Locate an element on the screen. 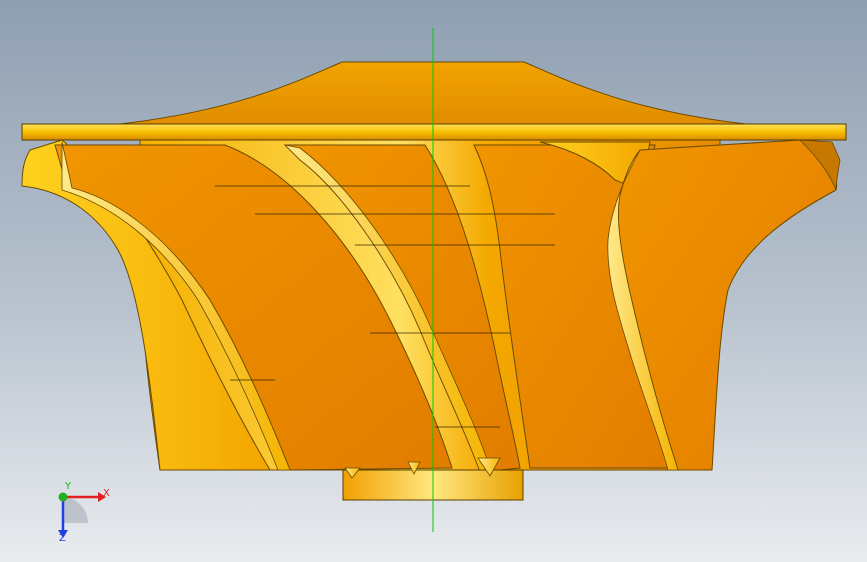 The image size is (867, 562). coordinate-triad: X Y Z is located at coordinates (84, 512).